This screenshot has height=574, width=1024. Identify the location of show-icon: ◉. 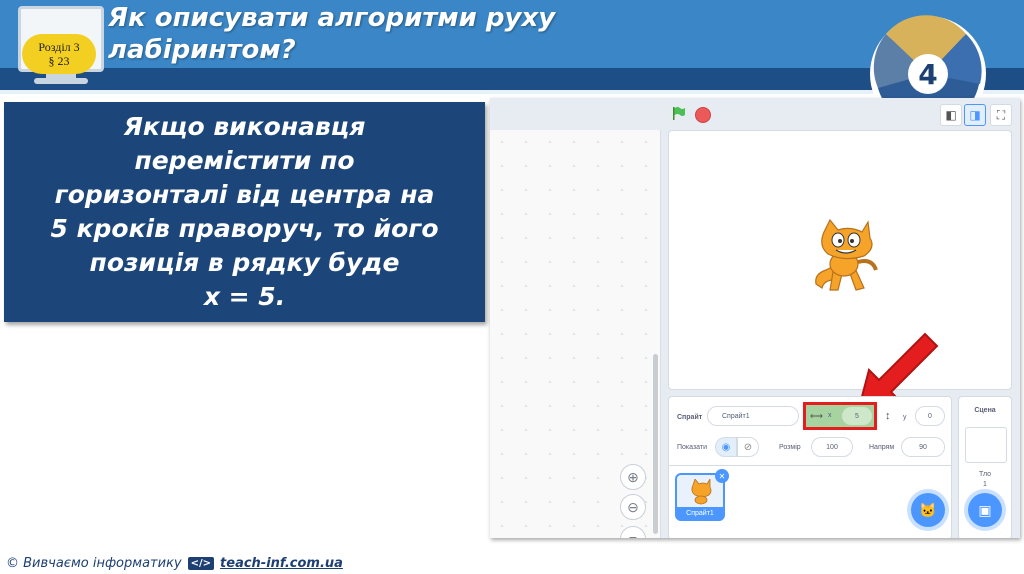
(726, 447).